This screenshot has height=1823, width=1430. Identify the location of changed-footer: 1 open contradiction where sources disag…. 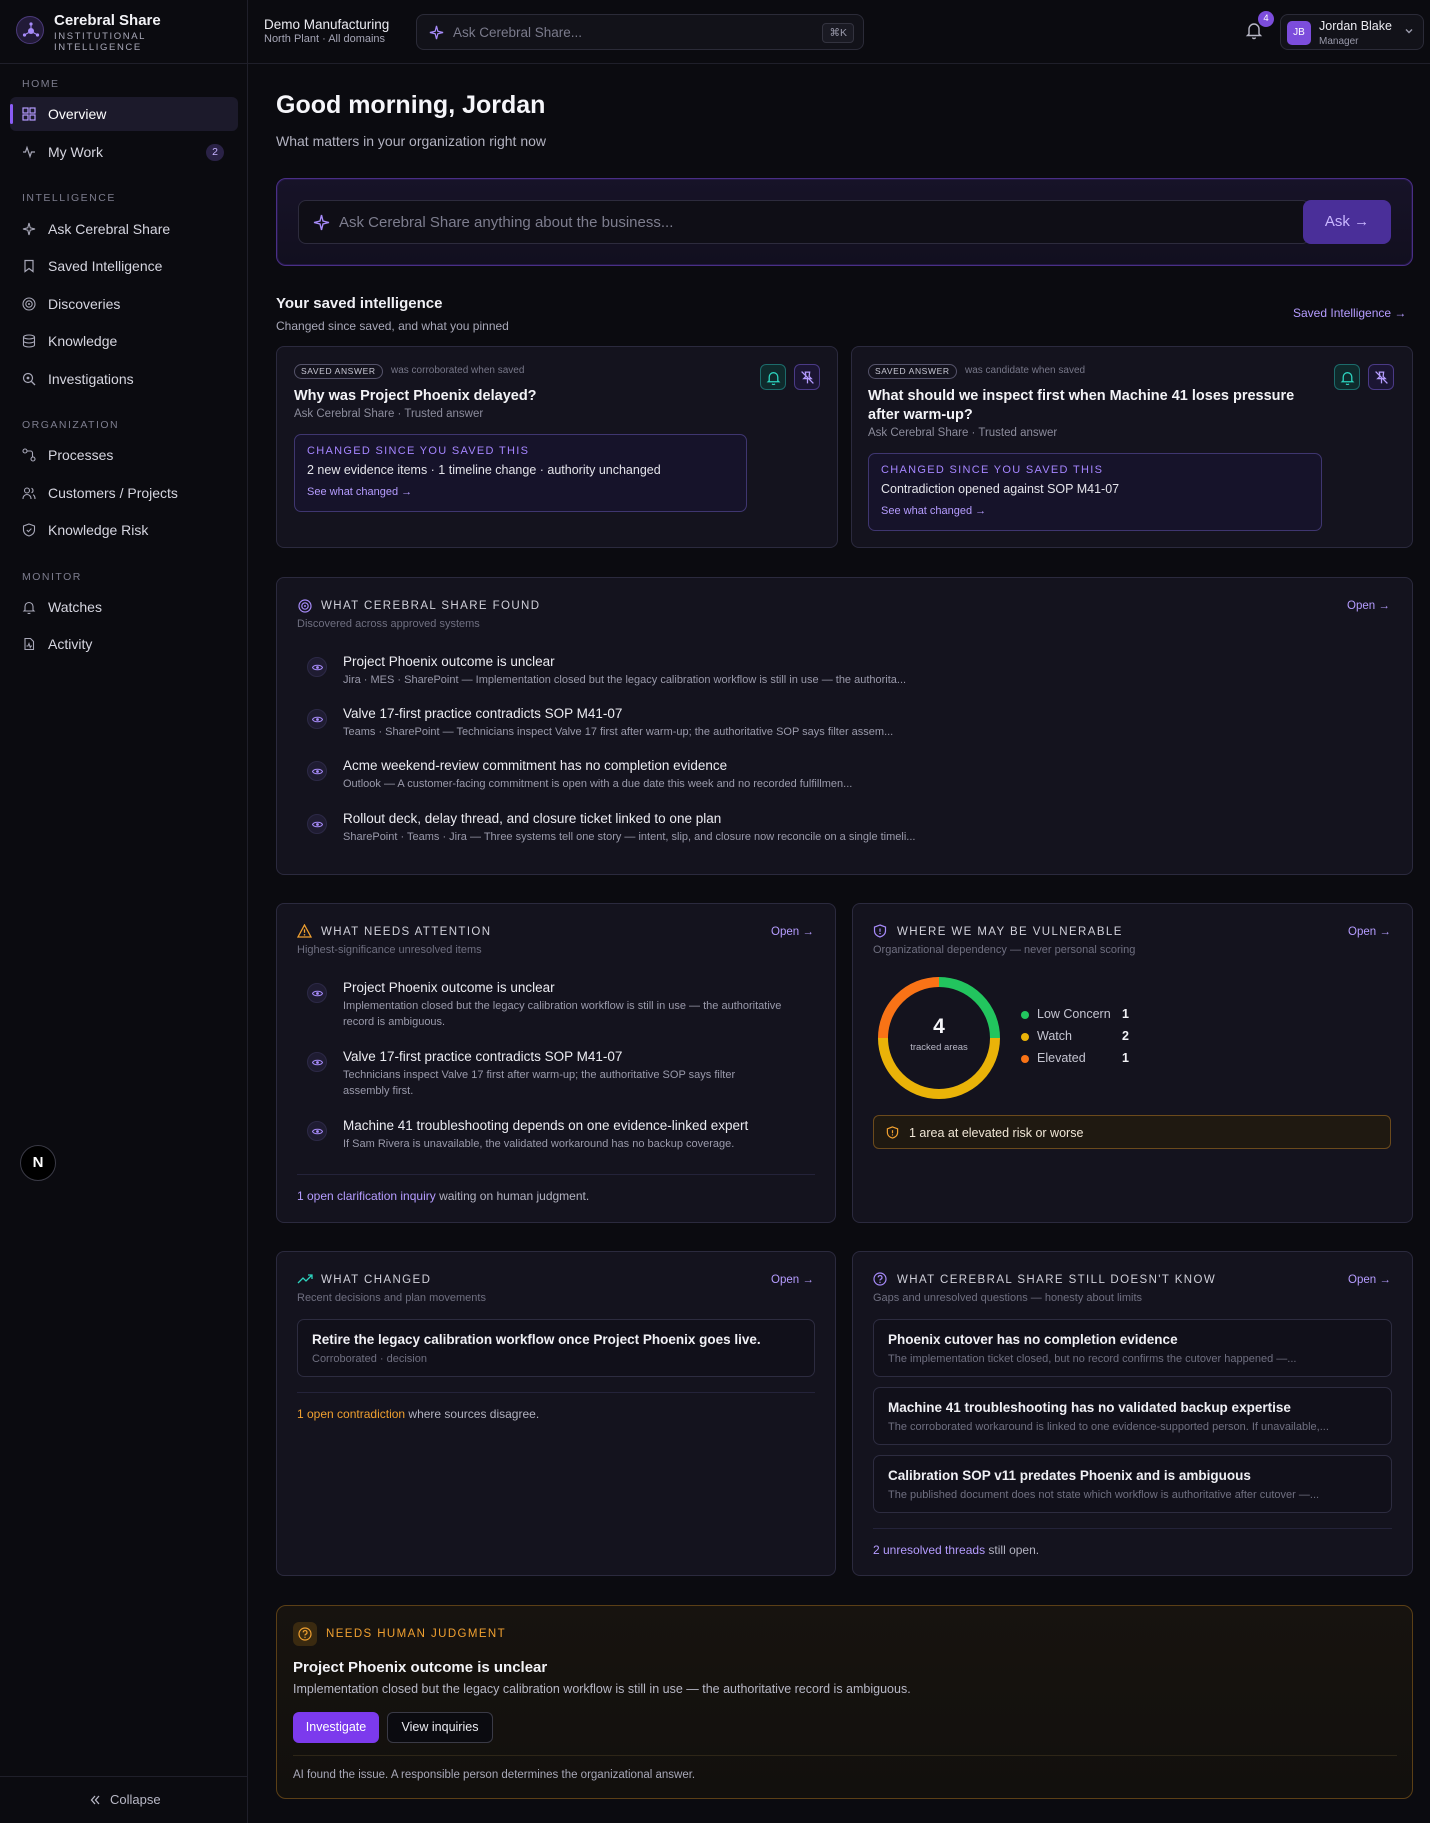
(418, 1414).